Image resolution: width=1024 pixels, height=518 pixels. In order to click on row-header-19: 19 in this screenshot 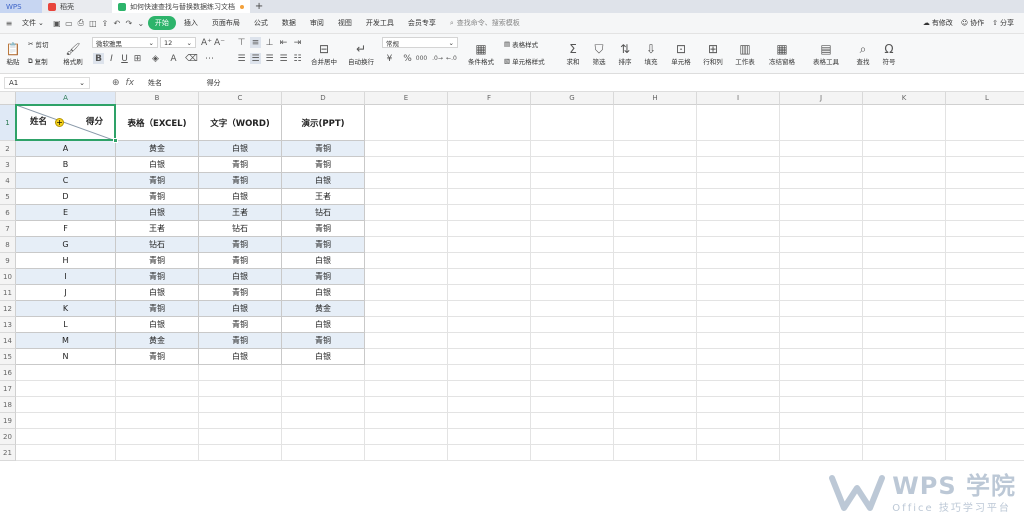, I will do `click(8, 421)`.